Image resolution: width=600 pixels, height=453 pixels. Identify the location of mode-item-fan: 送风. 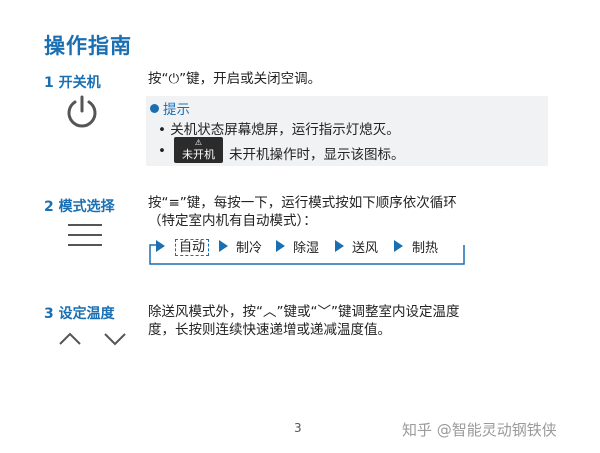
(365, 248).